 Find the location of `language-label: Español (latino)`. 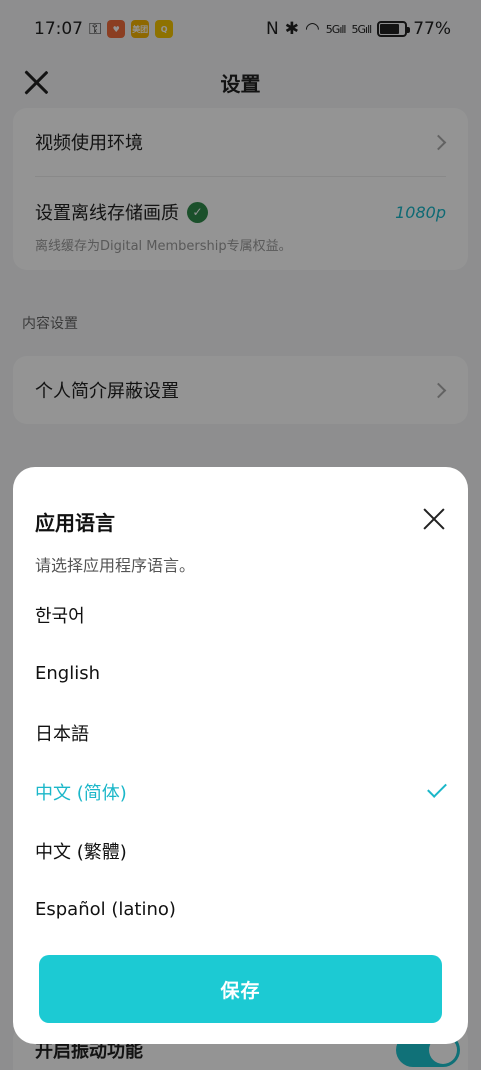

language-label: Español (latino) is located at coordinates (105, 909).